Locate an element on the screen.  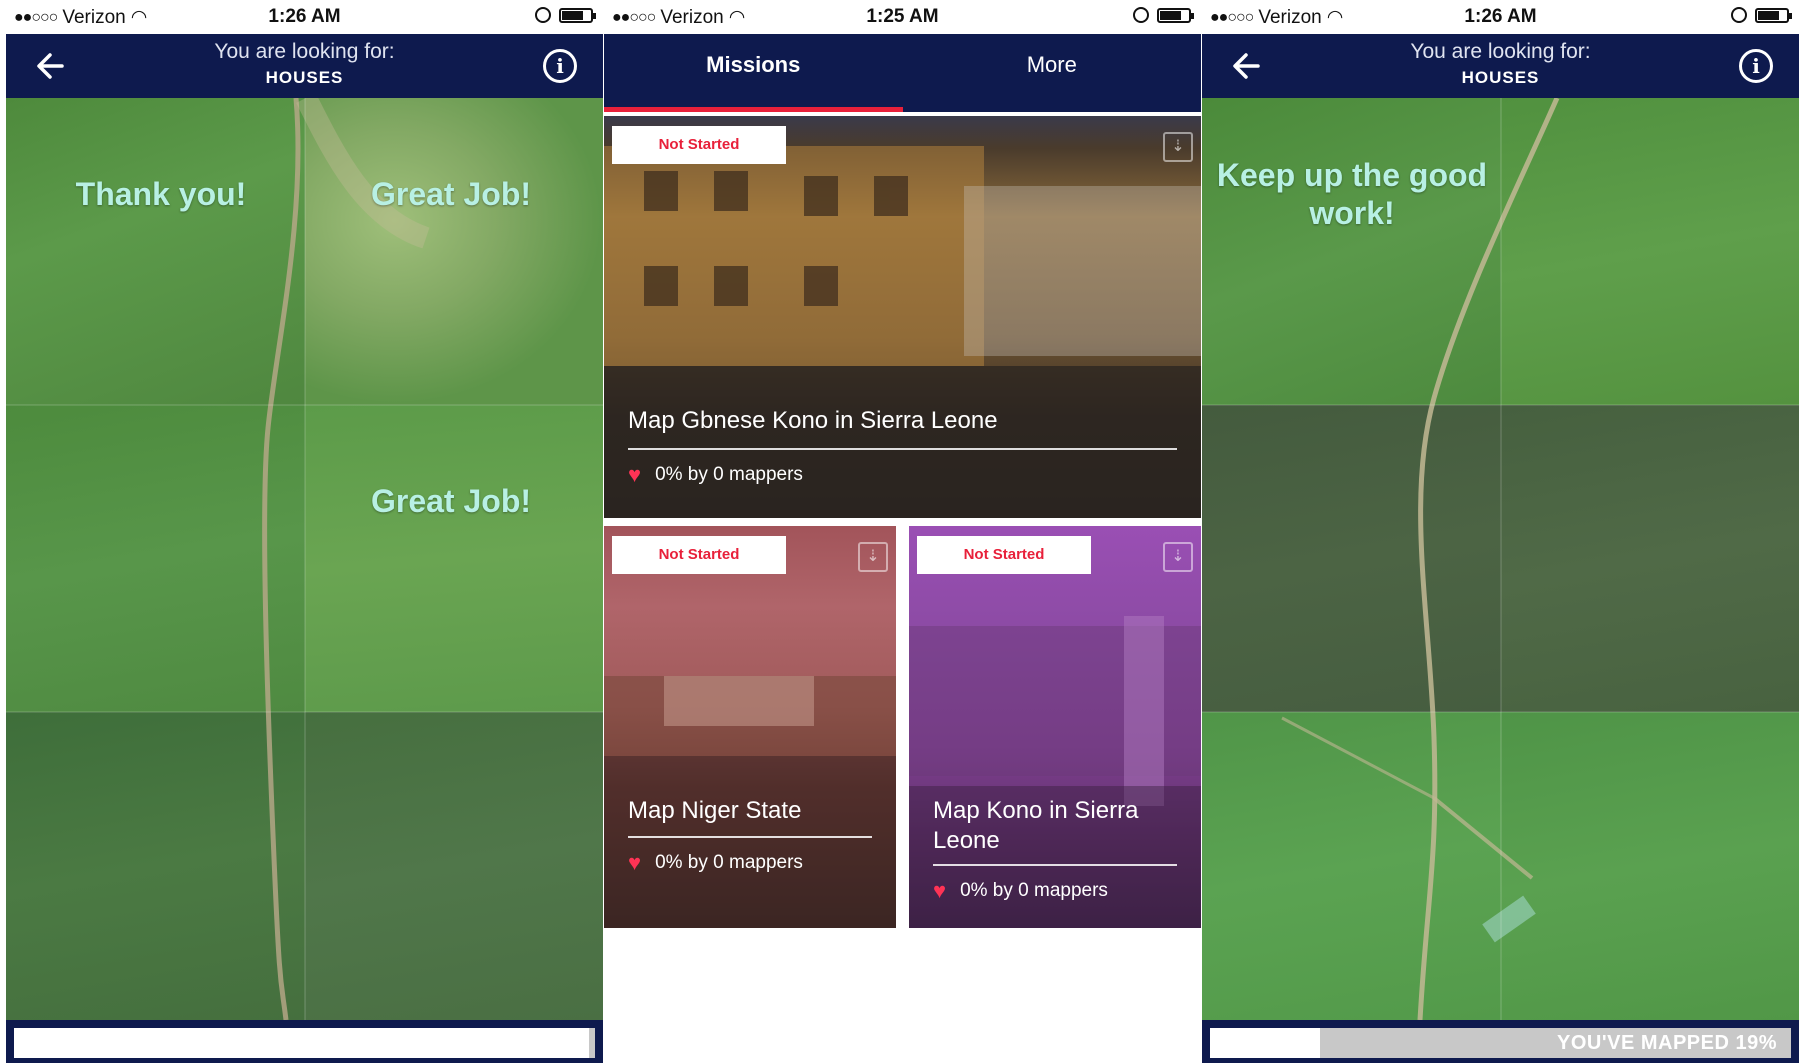
mapping-progress-bar is located at coordinates (304, 1041).